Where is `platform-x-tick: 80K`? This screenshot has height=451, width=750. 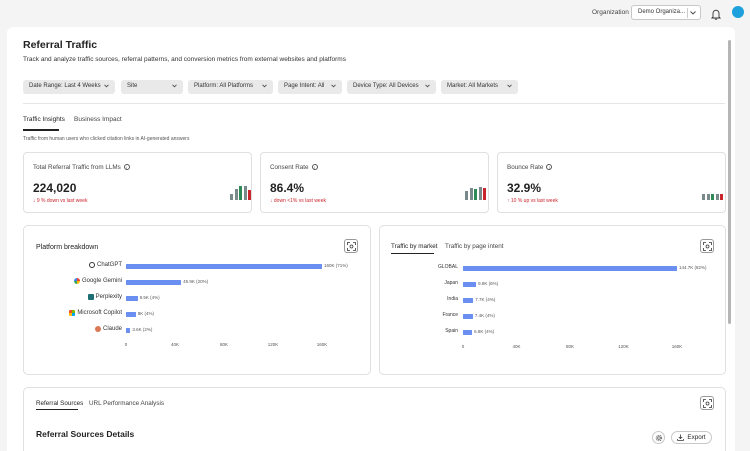 platform-x-tick: 80K is located at coordinates (224, 344).